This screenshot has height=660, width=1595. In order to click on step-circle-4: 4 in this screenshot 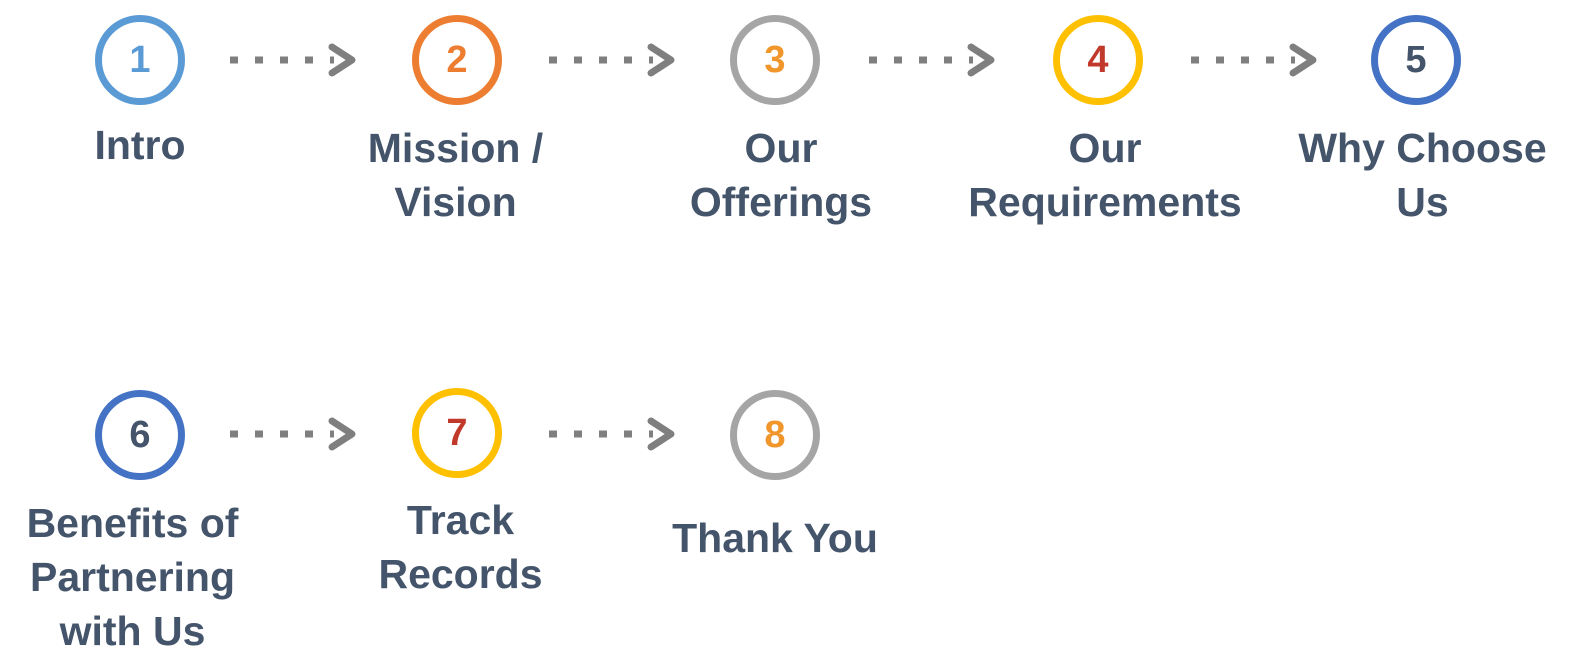, I will do `click(1098, 60)`.